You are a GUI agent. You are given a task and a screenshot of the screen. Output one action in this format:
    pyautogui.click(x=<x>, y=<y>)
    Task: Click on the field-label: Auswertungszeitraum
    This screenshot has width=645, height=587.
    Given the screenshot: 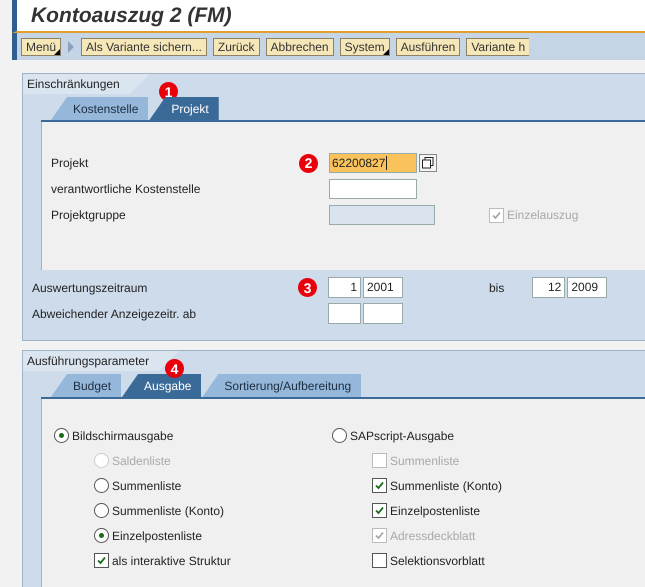 What is the action you would take?
    pyautogui.click(x=90, y=287)
    